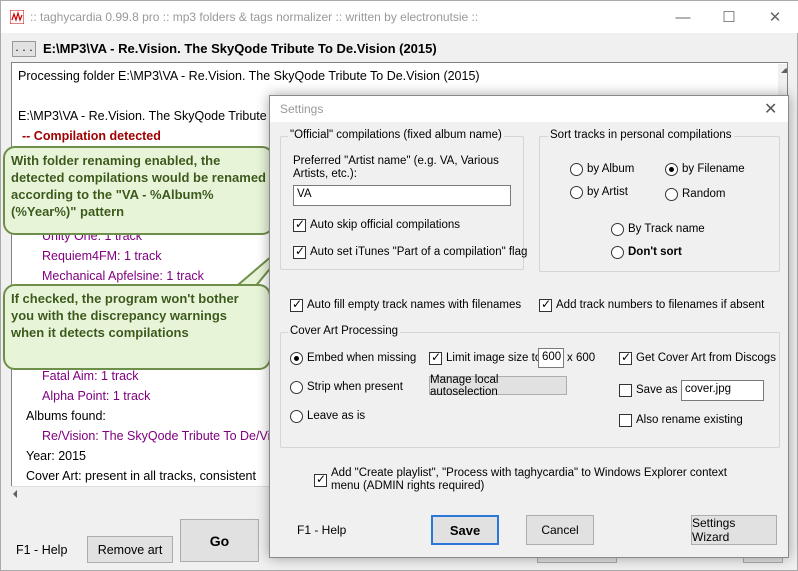  I want to click on save-as-checkbox, so click(625, 390).